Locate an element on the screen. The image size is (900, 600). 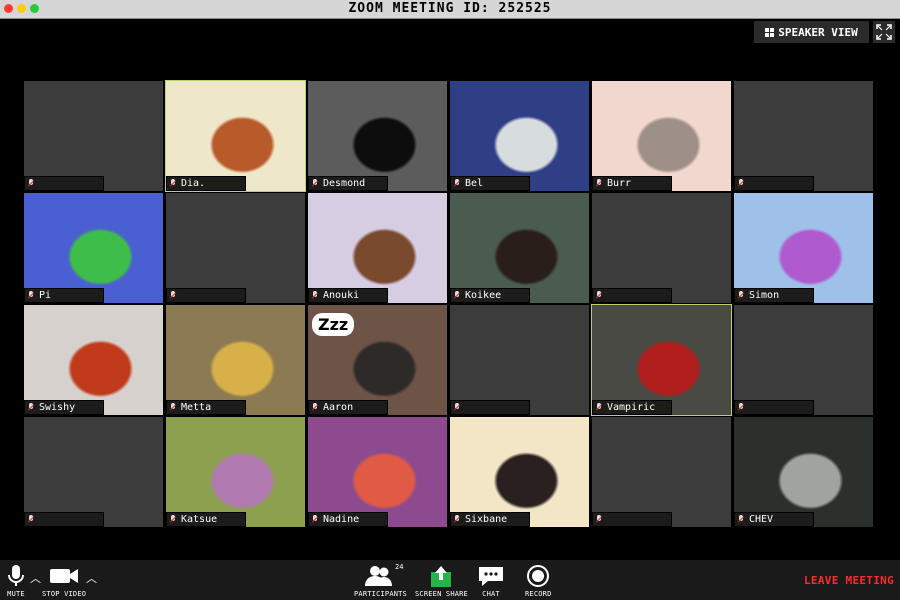
video-tile: Vampiric is located at coordinates (661, 360).